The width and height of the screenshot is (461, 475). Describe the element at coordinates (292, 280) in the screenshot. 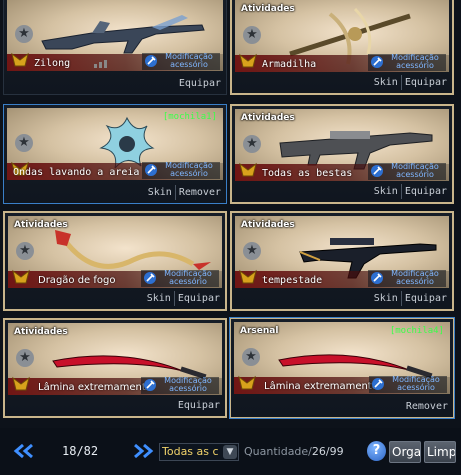

I see `weapon-name: tempestade` at that location.